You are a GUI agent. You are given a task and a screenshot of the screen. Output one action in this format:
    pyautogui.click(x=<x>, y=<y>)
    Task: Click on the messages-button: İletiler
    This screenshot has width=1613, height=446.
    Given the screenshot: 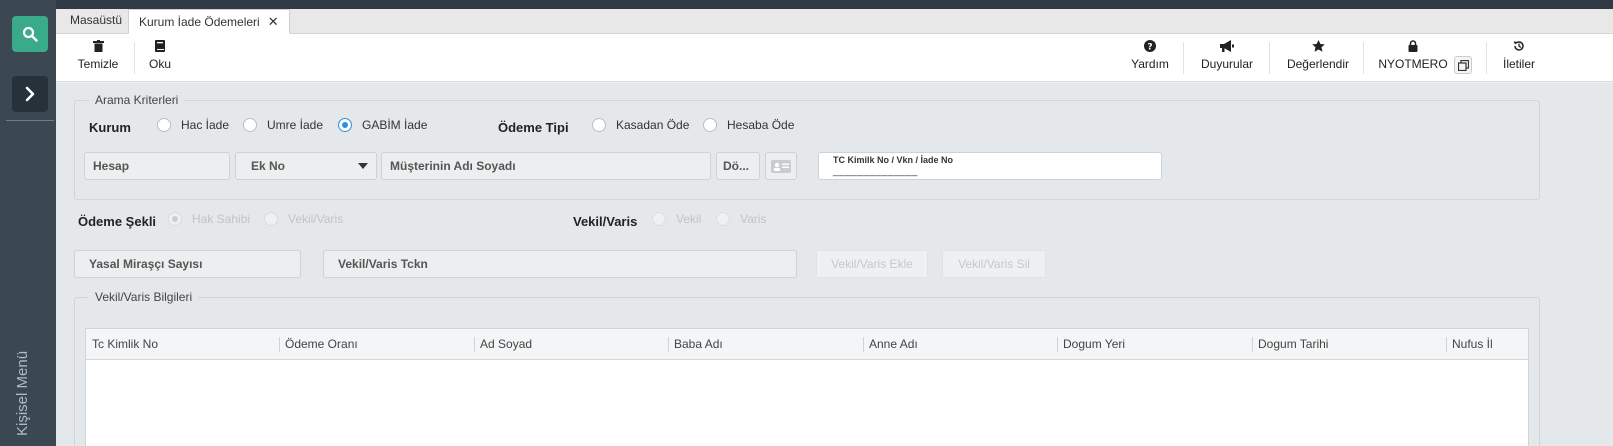 What is the action you would take?
    pyautogui.click(x=1519, y=58)
    